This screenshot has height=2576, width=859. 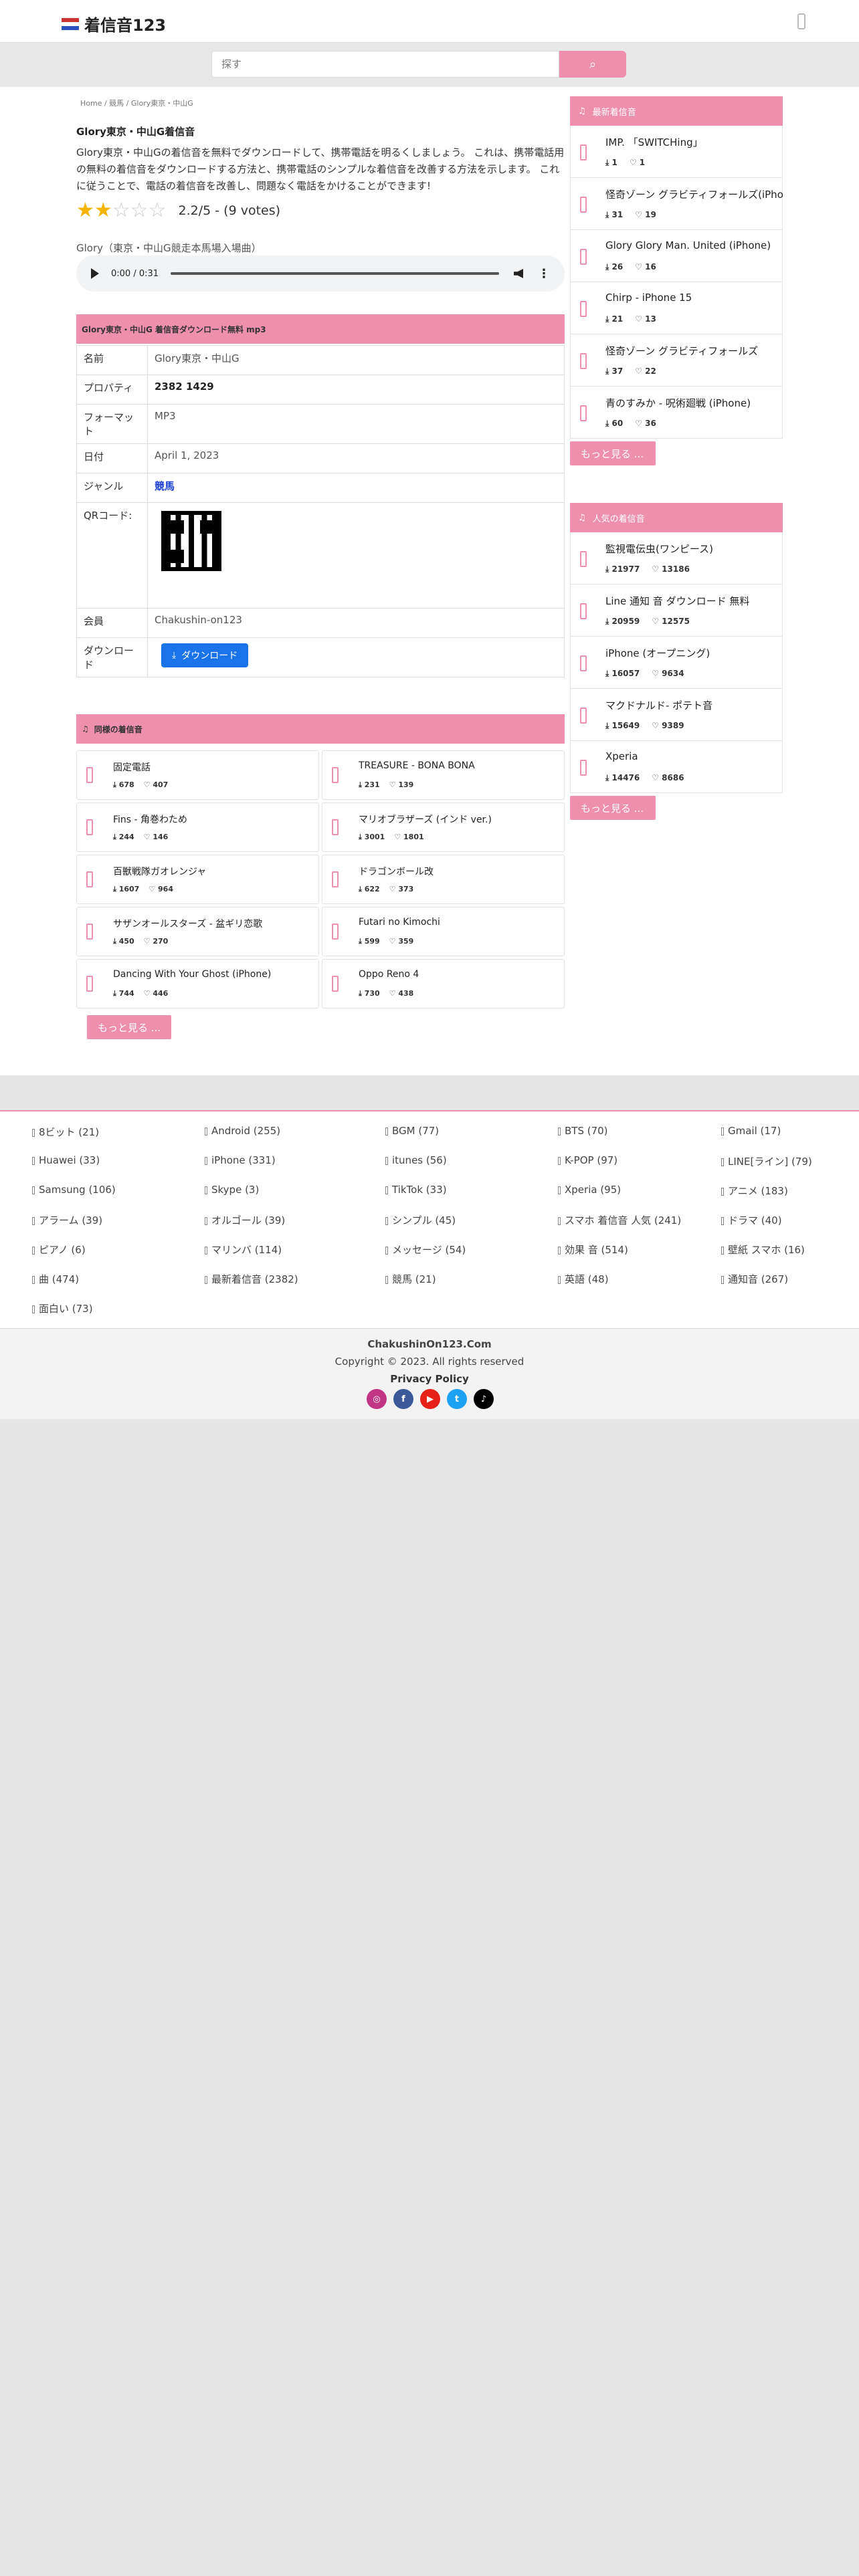 What do you see at coordinates (213, 820) in the screenshot?
I see `item-name: Fins - 角巻わため` at bounding box center [213, 820].